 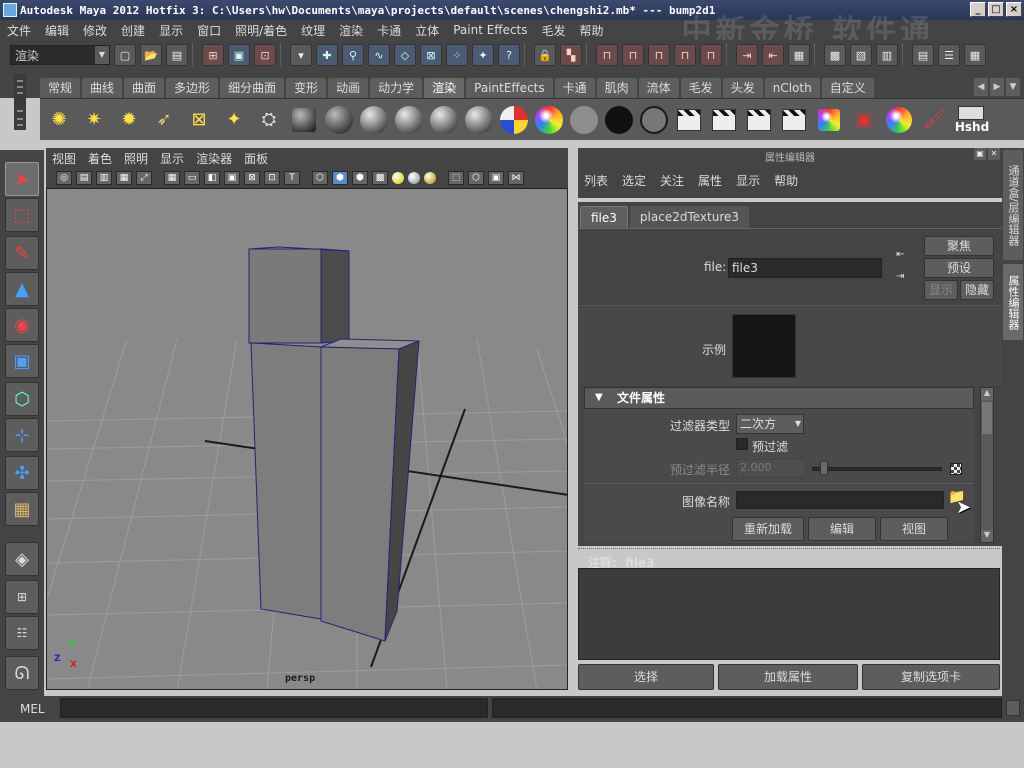 What do you see at coordinates (172, 178) in the screenshot?
I see `grid-toggle-icon: ▦` at bounding box center [172, 178].